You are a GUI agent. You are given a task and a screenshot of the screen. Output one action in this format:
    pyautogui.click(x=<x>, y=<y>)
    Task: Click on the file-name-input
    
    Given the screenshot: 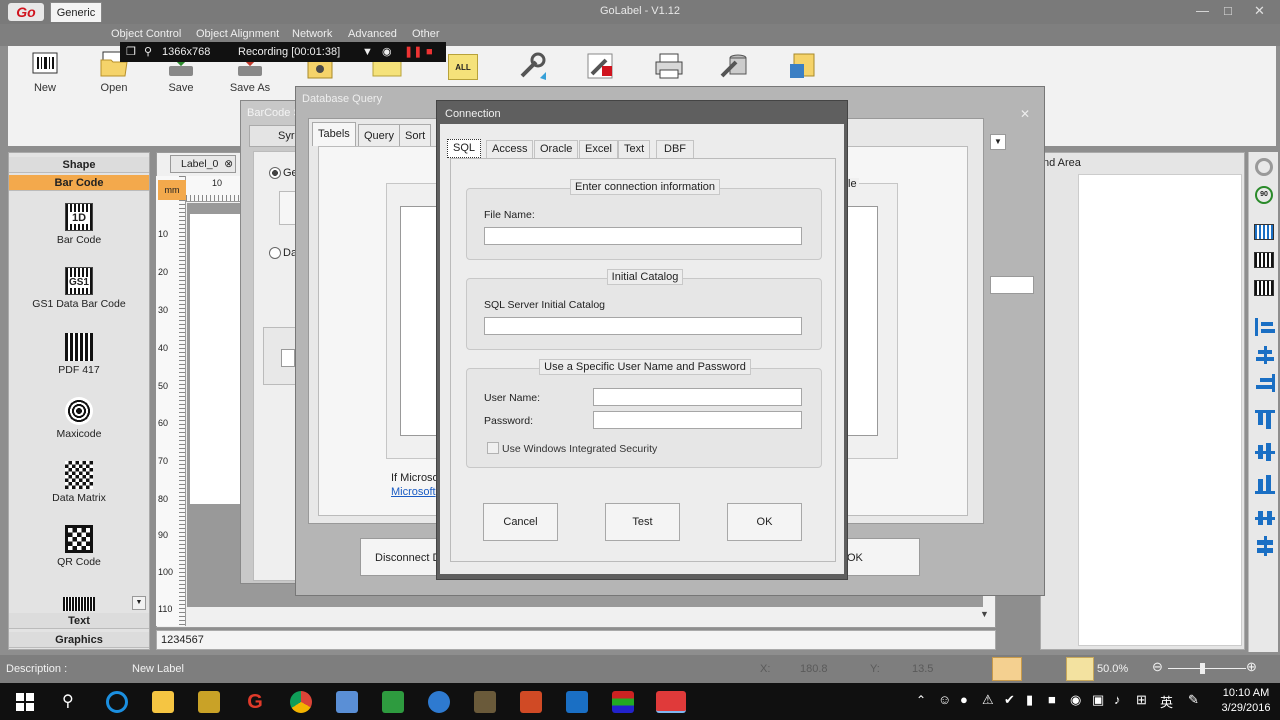 What is the action you would take?
    pyautogui.click(x=643, y=236)
    